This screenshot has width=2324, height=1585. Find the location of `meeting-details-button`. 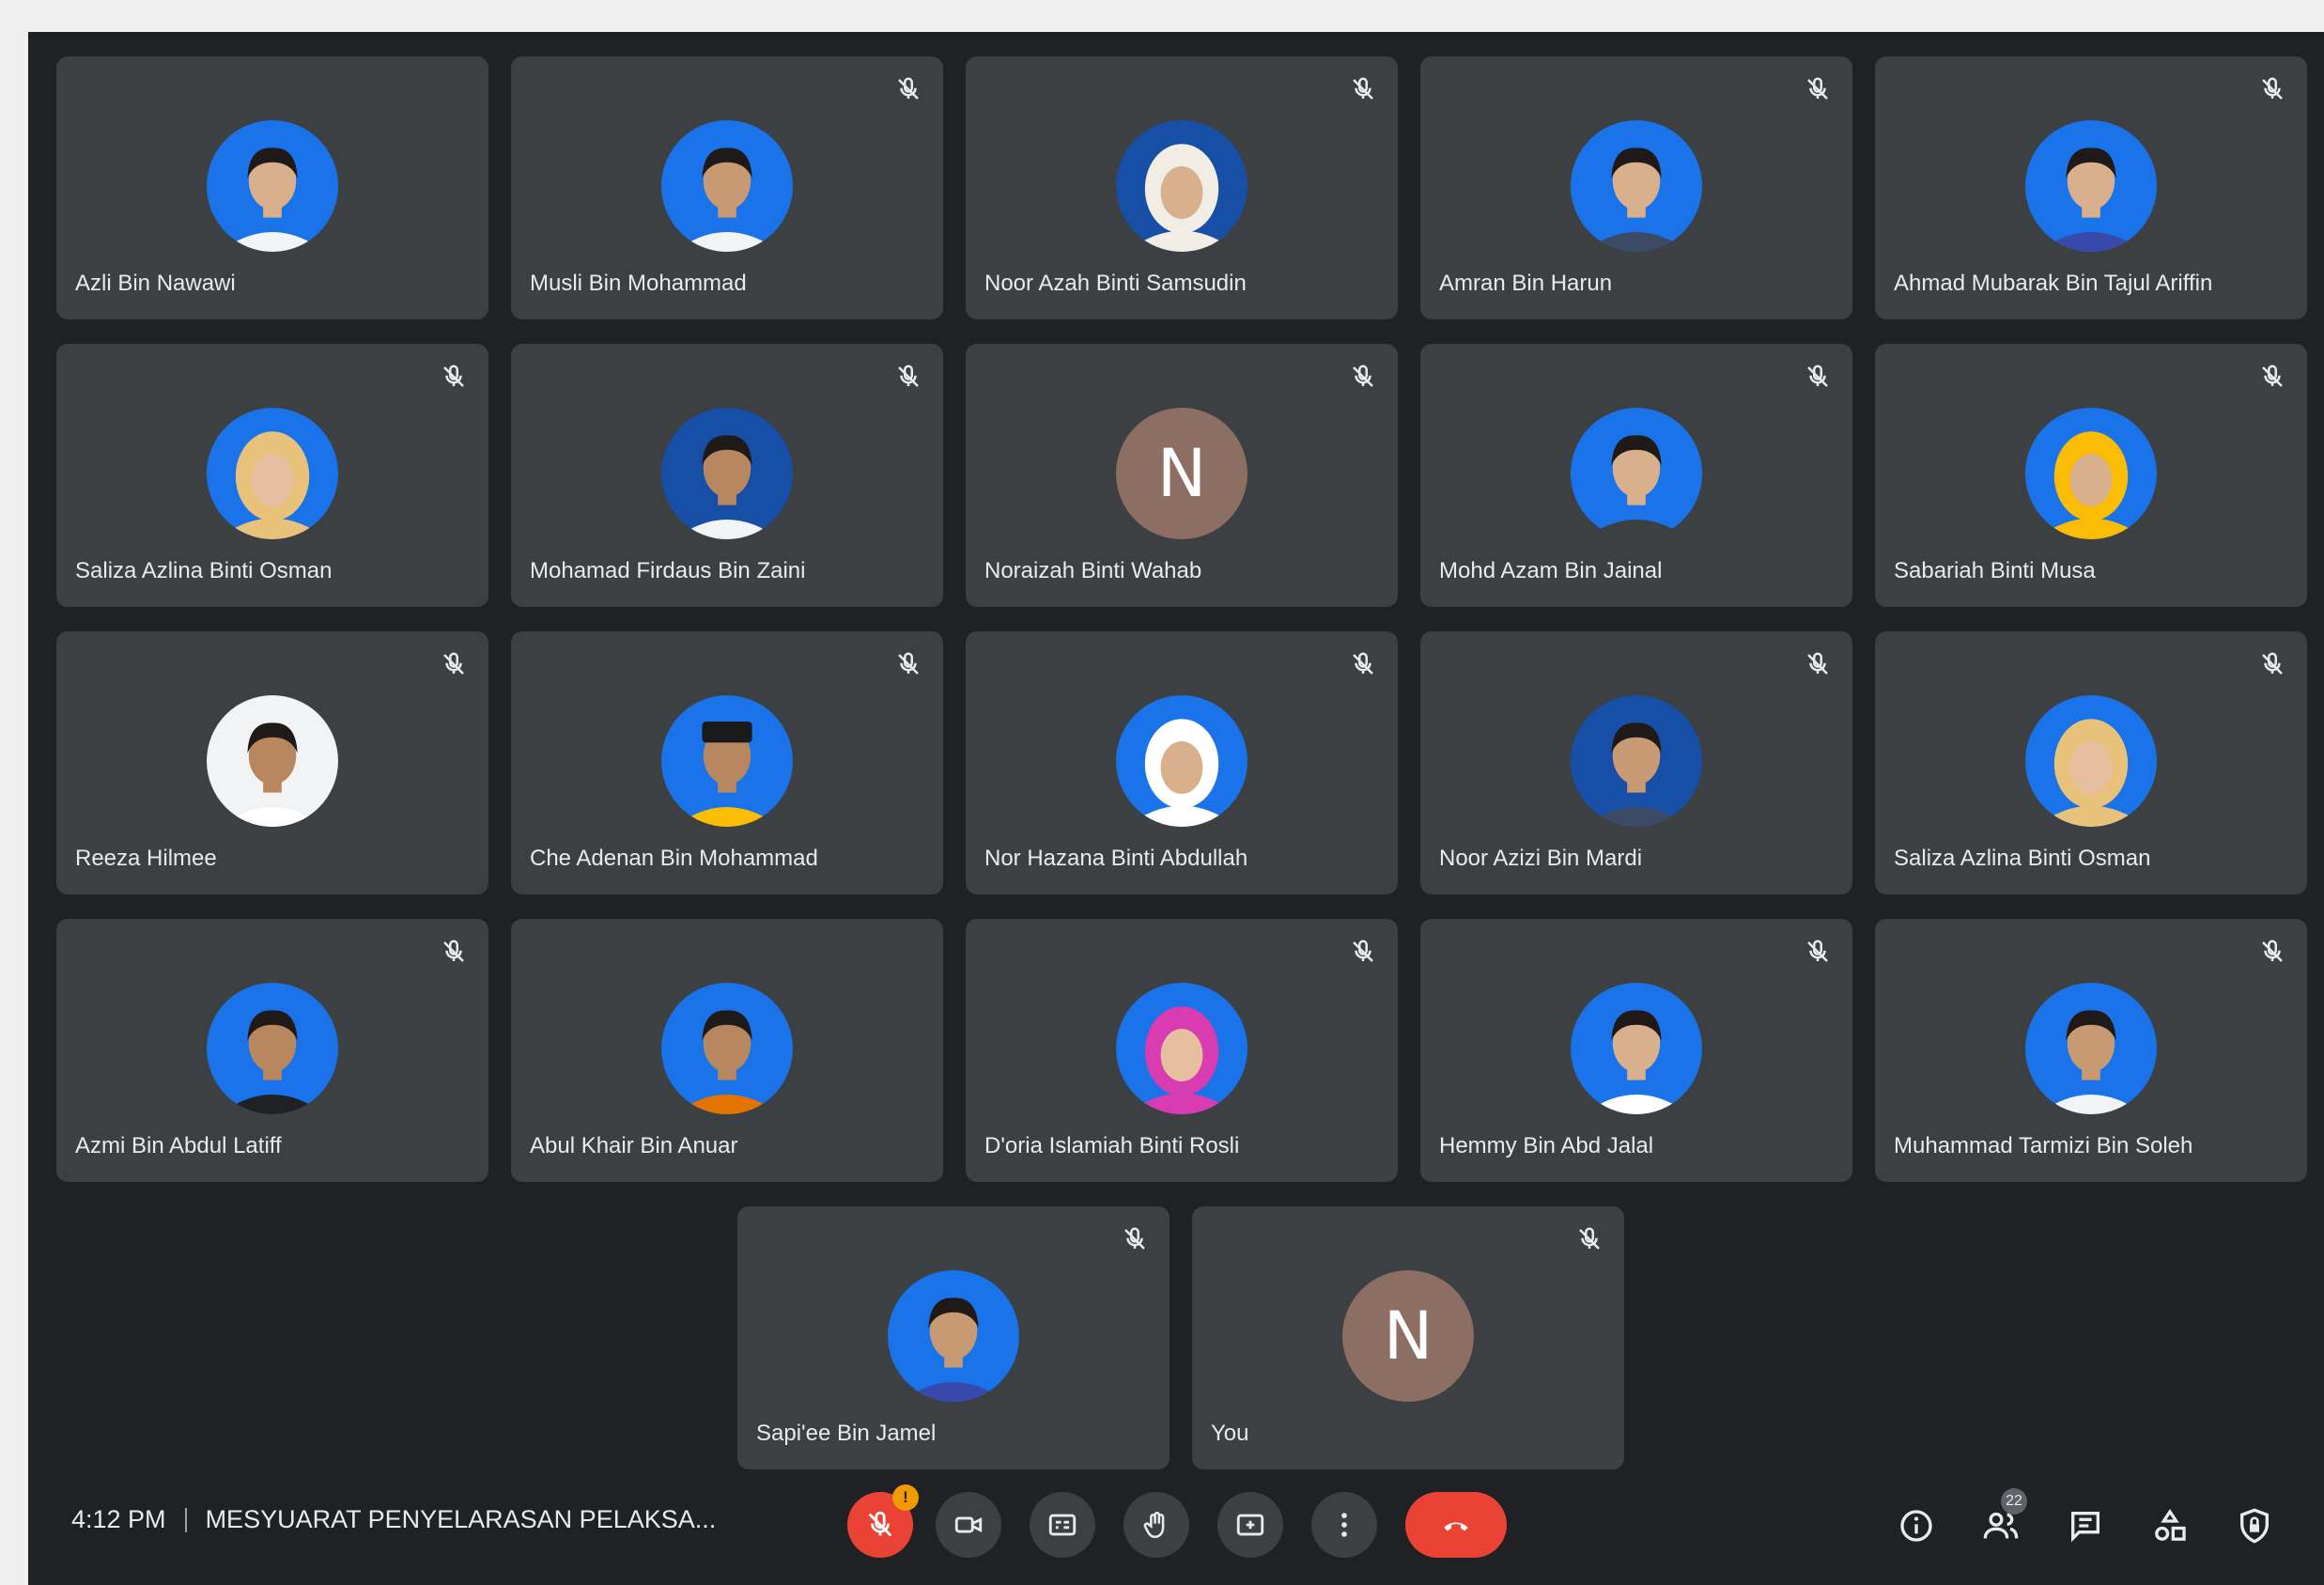

meeting-details-button is located at coordinates (1916, 1526).